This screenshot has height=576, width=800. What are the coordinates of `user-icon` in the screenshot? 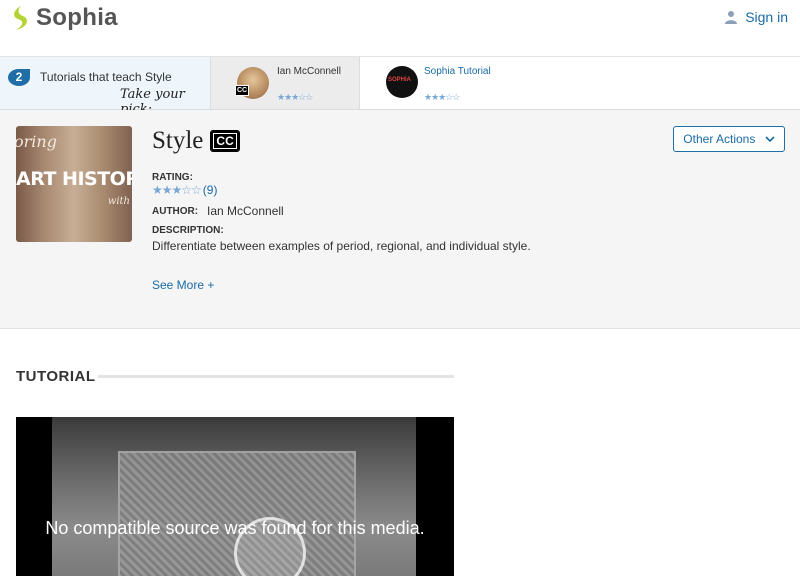 It's located at (731, 17).